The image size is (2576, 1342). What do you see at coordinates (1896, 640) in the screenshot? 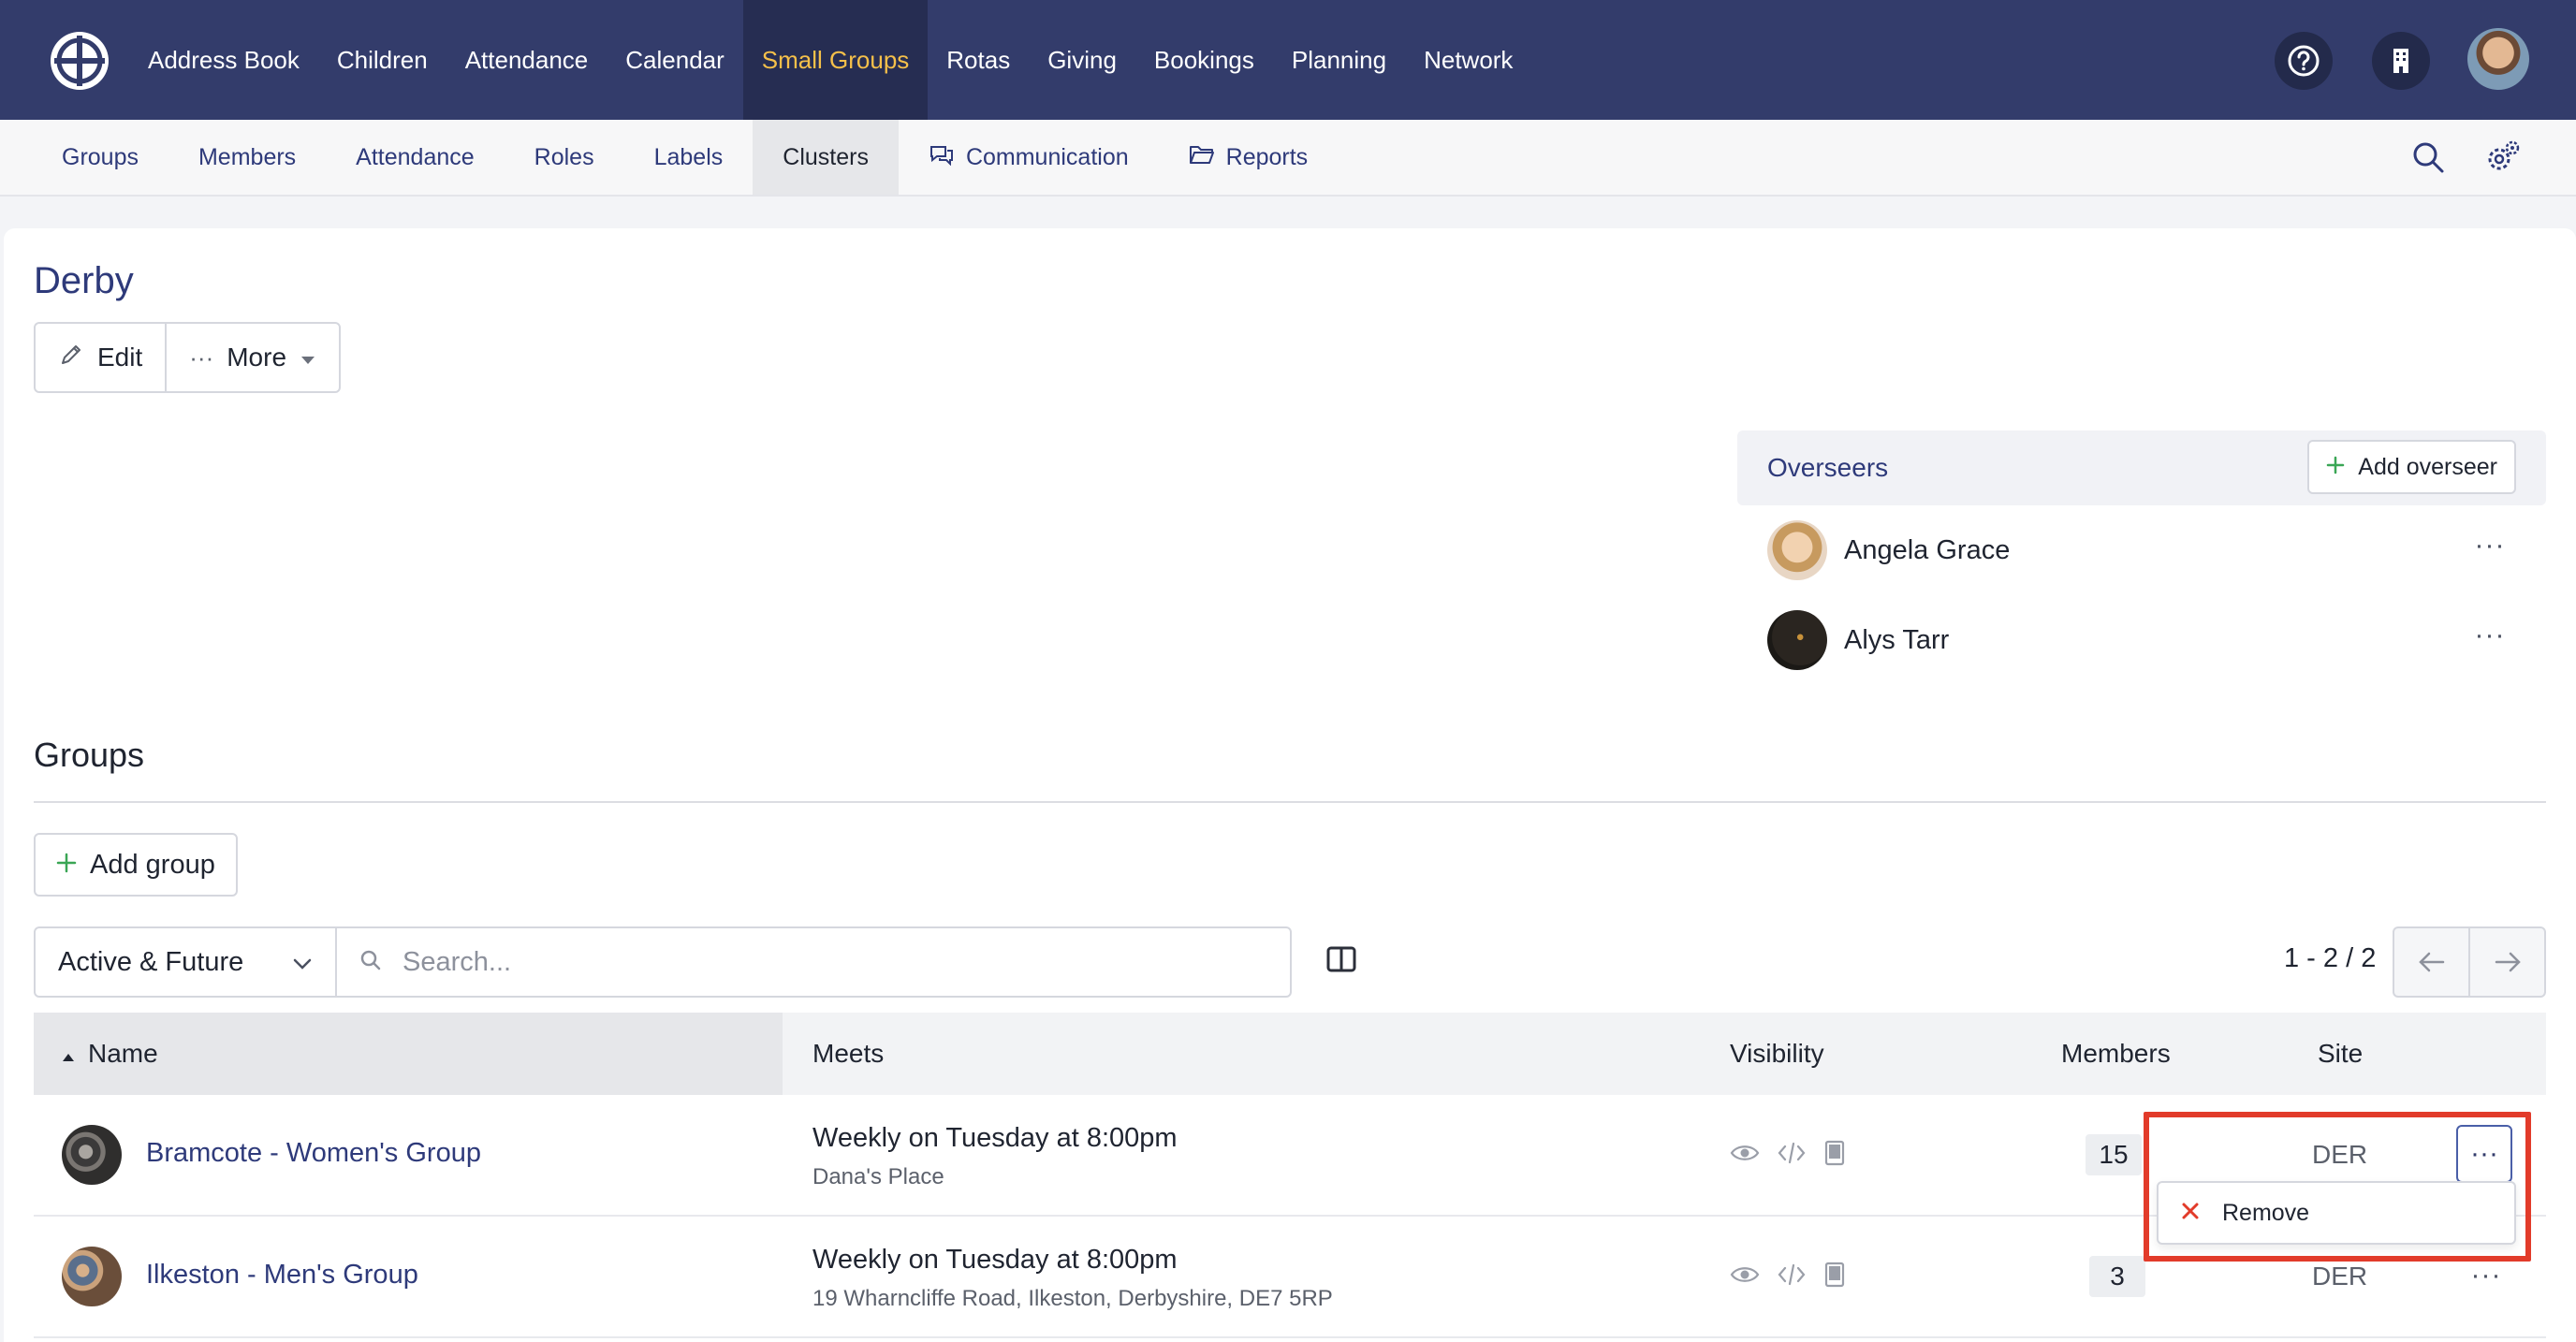
I see `overseer-name: Alys Tarr` at bounding box center [1896, 640].